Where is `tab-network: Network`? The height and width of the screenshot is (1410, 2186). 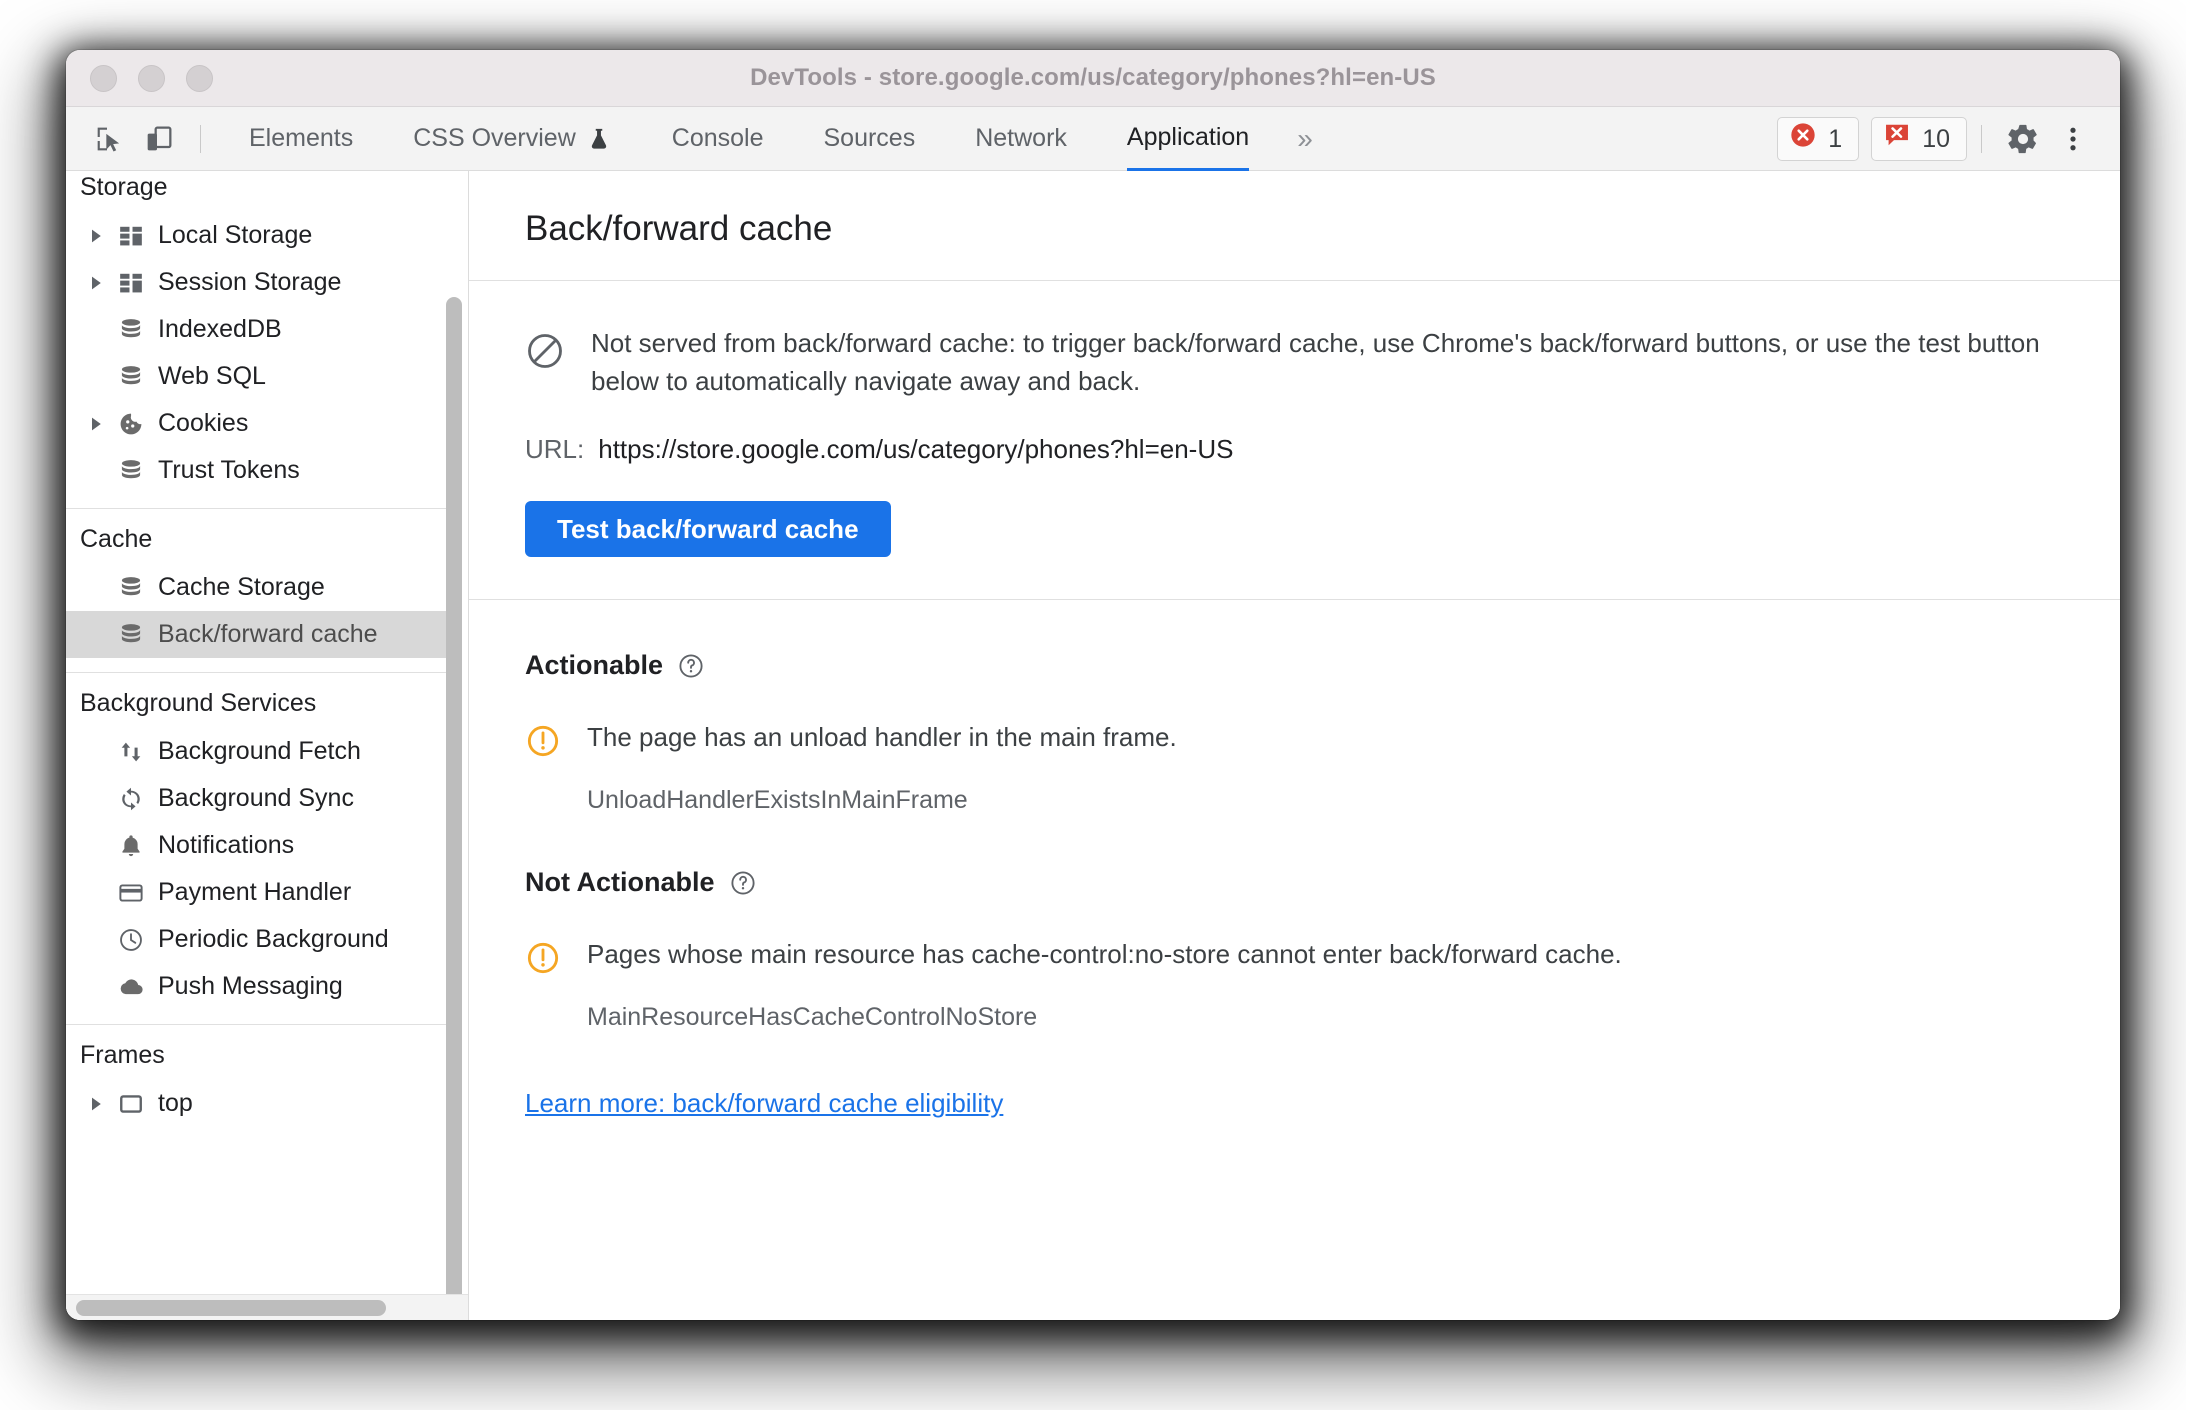
tab-network: Network is located at coordinates (1021, 139).